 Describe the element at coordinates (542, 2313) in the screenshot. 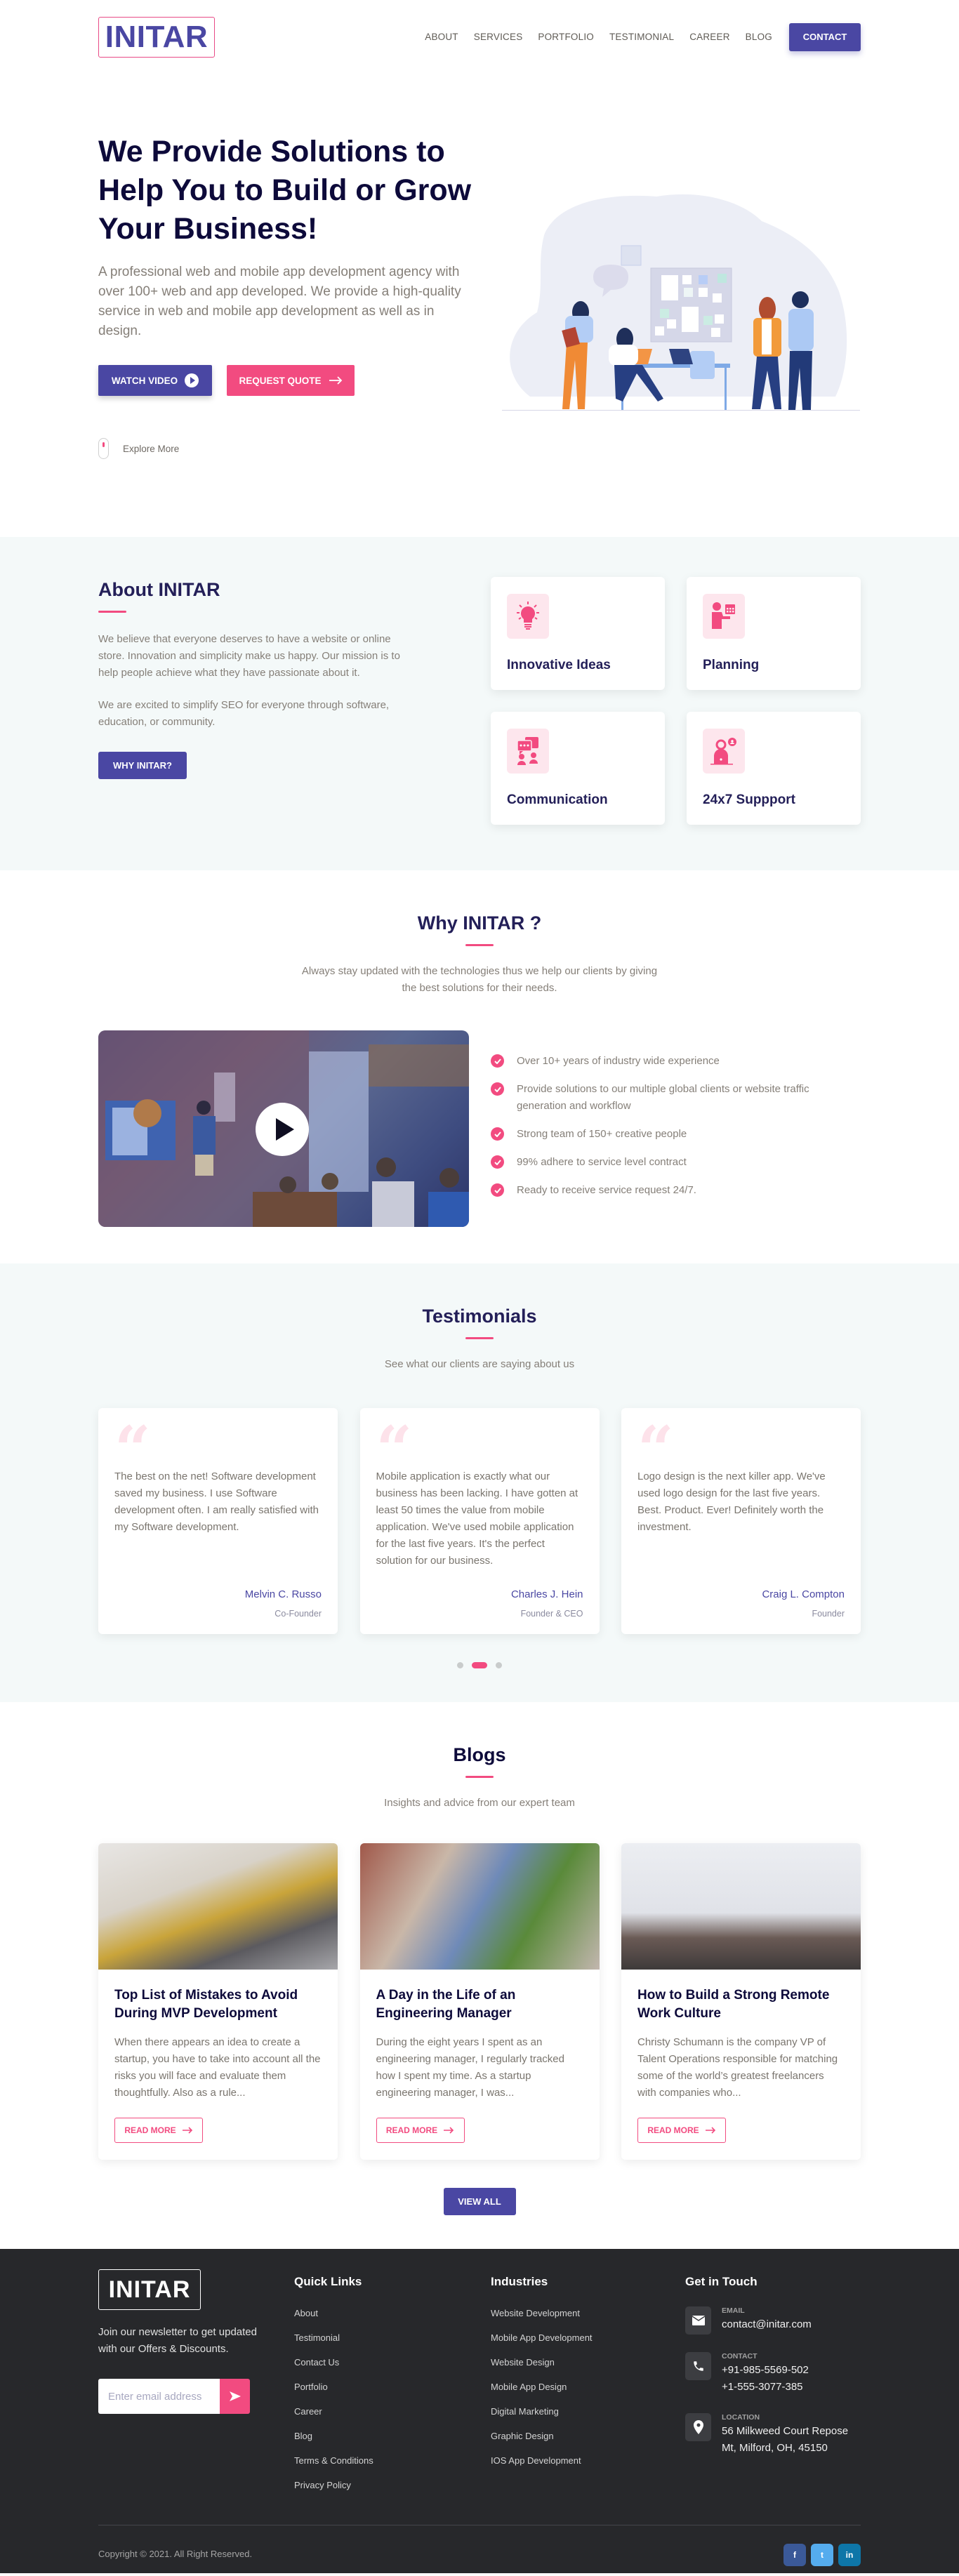

I see `industry-link: Website Development` at that location.